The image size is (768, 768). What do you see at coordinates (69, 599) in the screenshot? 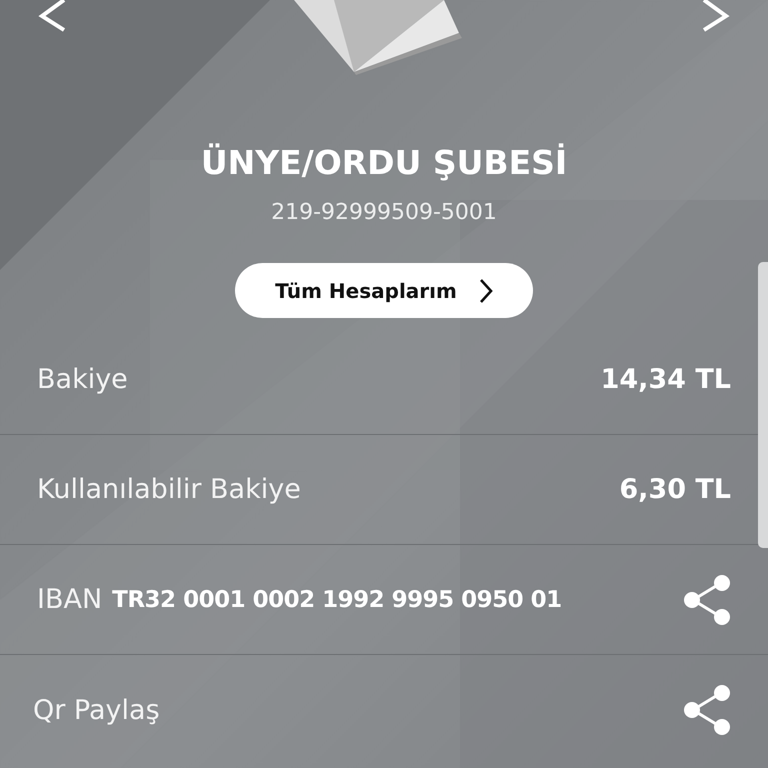
I see `row-label: IBAN` at bounding box center [69, 599].